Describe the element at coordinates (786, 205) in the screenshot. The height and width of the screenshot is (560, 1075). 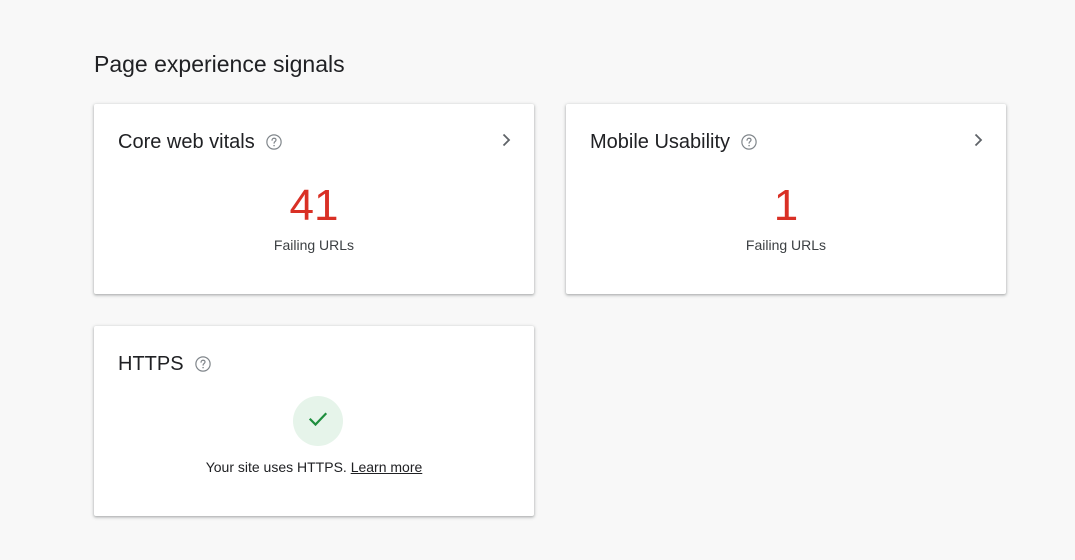
I see `failing-urls-count: 1` at that location.